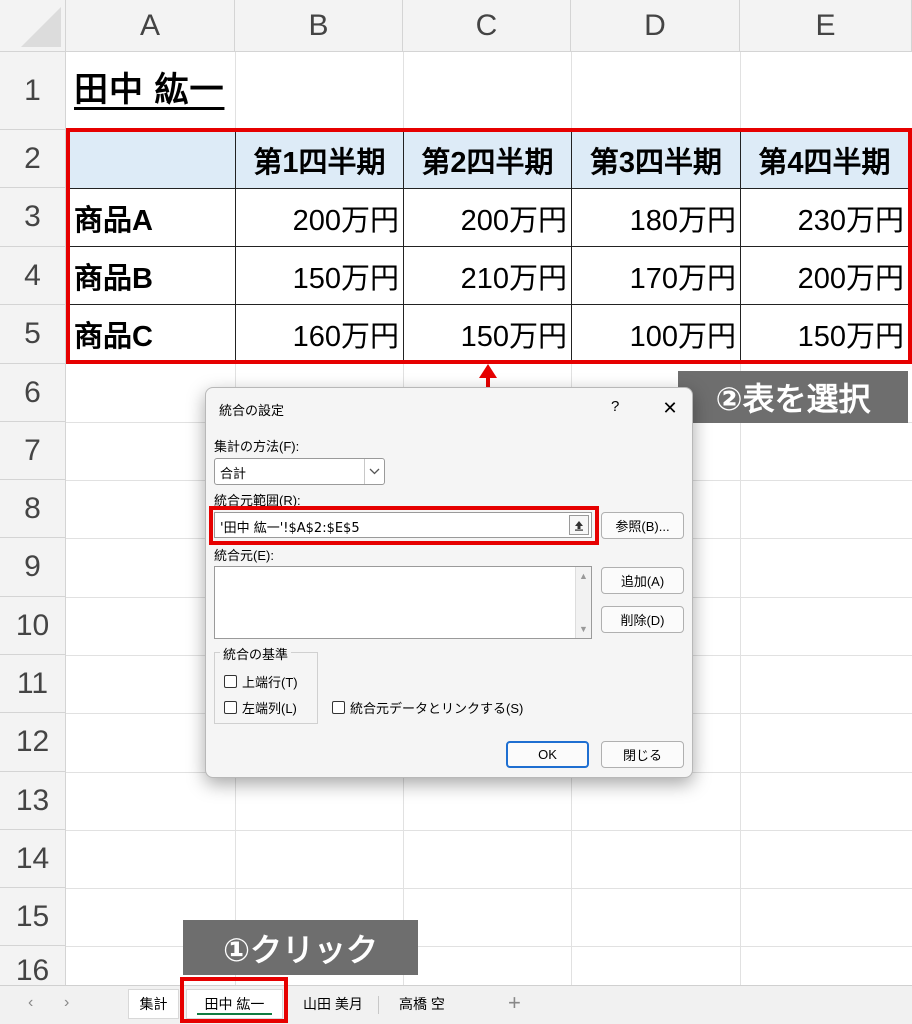  Describe the element at coordinates (33, 509) in the screenshot. I see `row-header-8: 8` at that location.